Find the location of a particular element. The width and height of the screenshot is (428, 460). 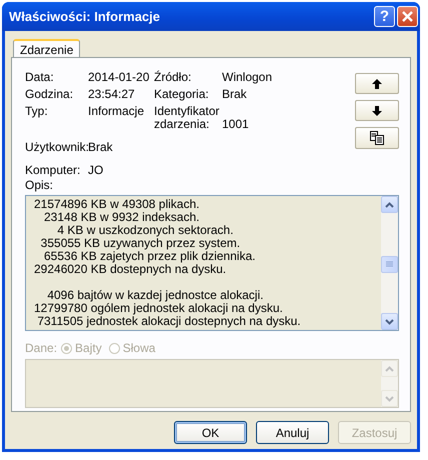

grip-icon is located at coordinates (389, 264).